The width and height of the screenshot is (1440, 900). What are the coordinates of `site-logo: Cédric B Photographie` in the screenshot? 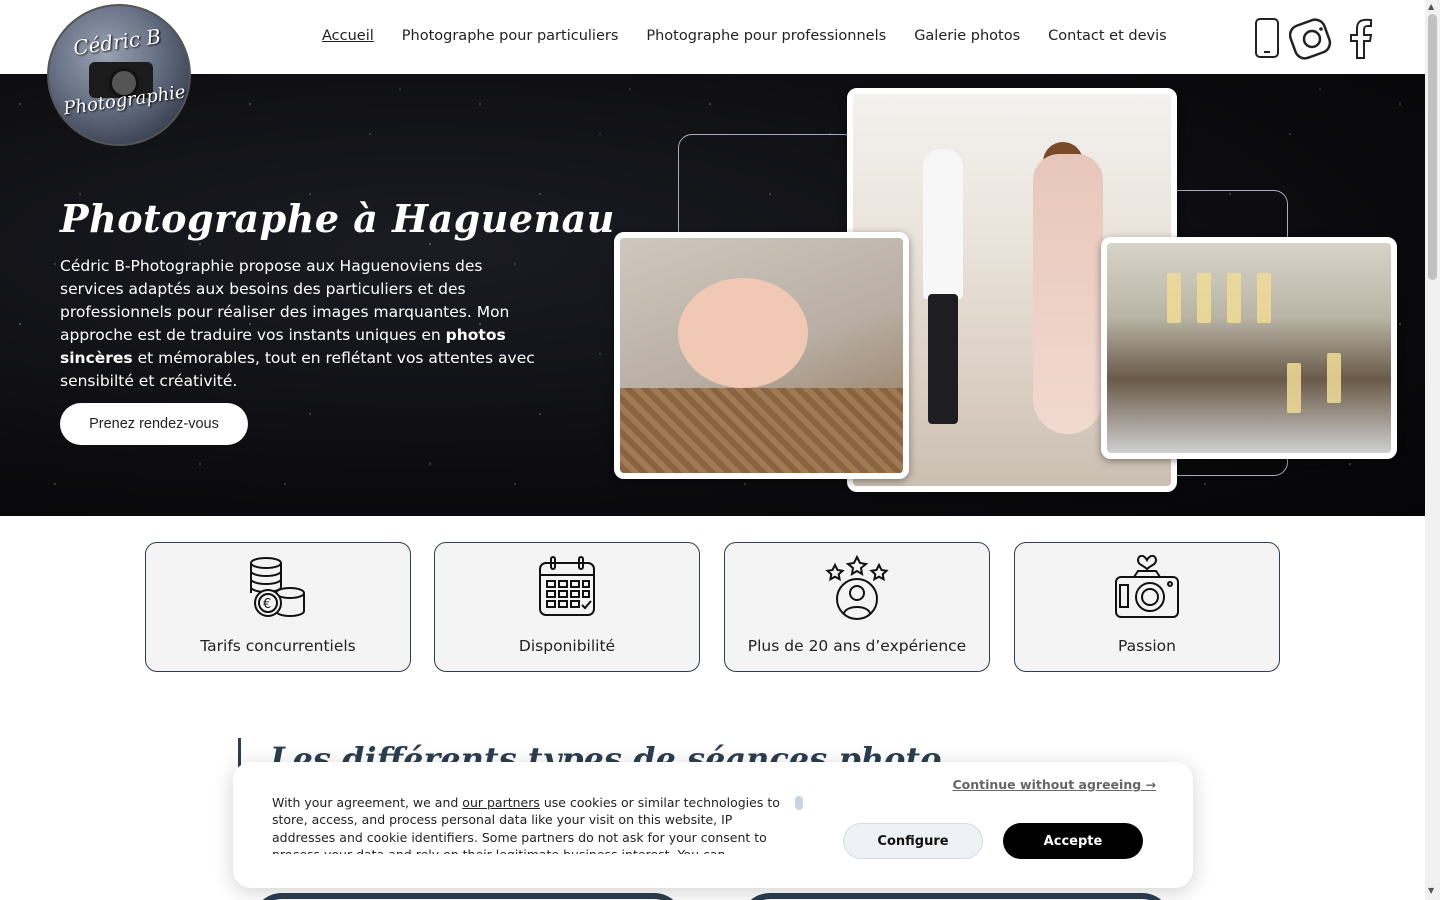 It's located at (119, 75).